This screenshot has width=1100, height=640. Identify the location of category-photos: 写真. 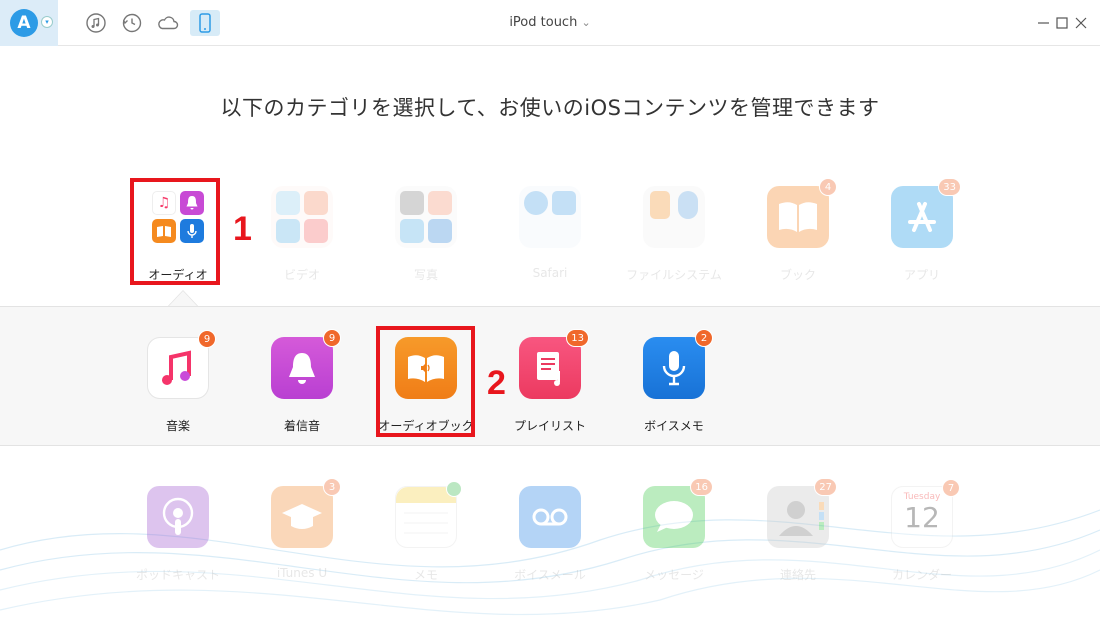
(426, 234).